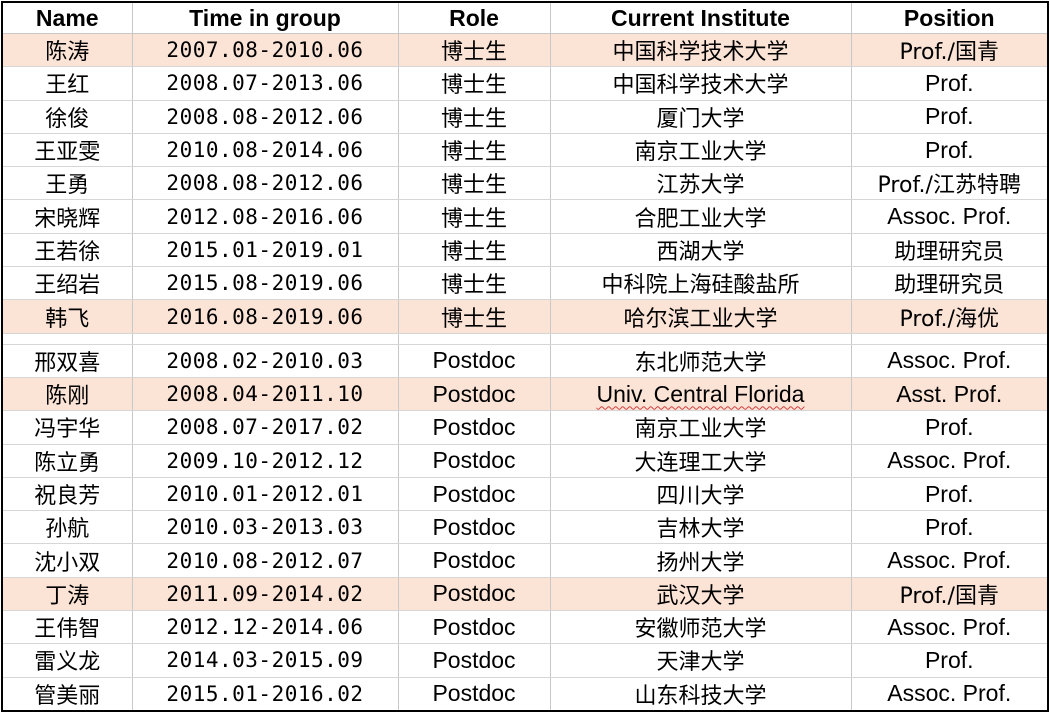 This screenshot has height=720, width=1050. Describe the element at coordinates (700, 460) in the screenshot. I see `cell-current-institute: 大连理工大学` at that location.